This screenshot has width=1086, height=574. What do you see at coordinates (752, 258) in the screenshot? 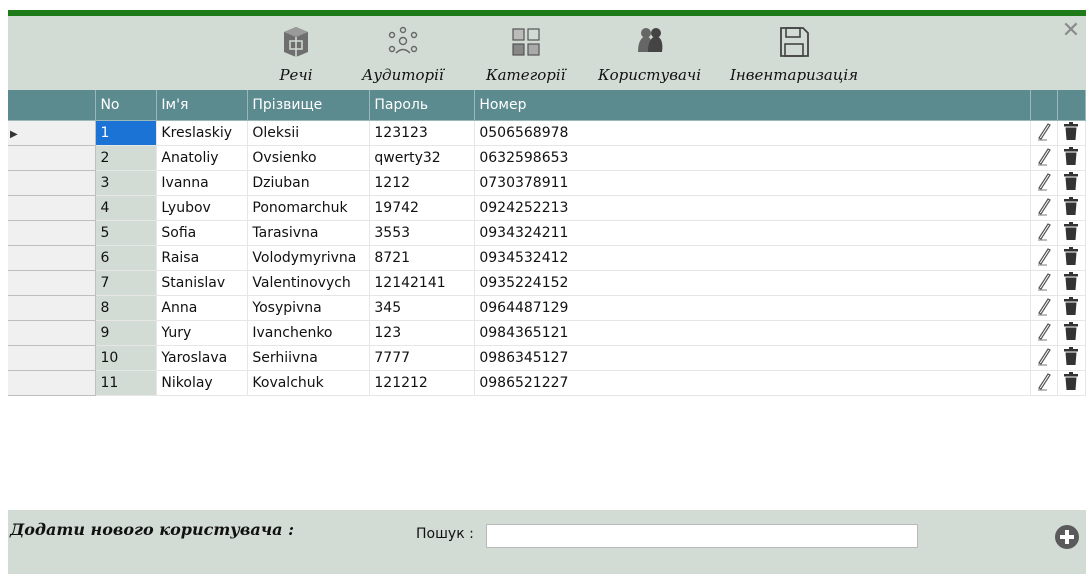
I see `cell-number: 0934532412` at bounding box center [752, 258].